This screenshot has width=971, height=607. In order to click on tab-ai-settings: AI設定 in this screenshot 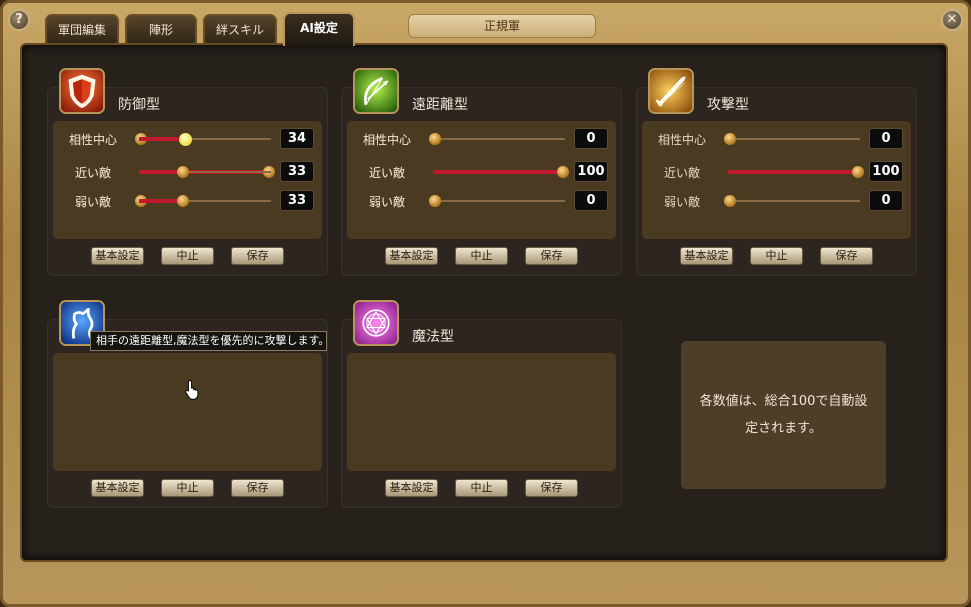, I will do `click(319, 29)`.